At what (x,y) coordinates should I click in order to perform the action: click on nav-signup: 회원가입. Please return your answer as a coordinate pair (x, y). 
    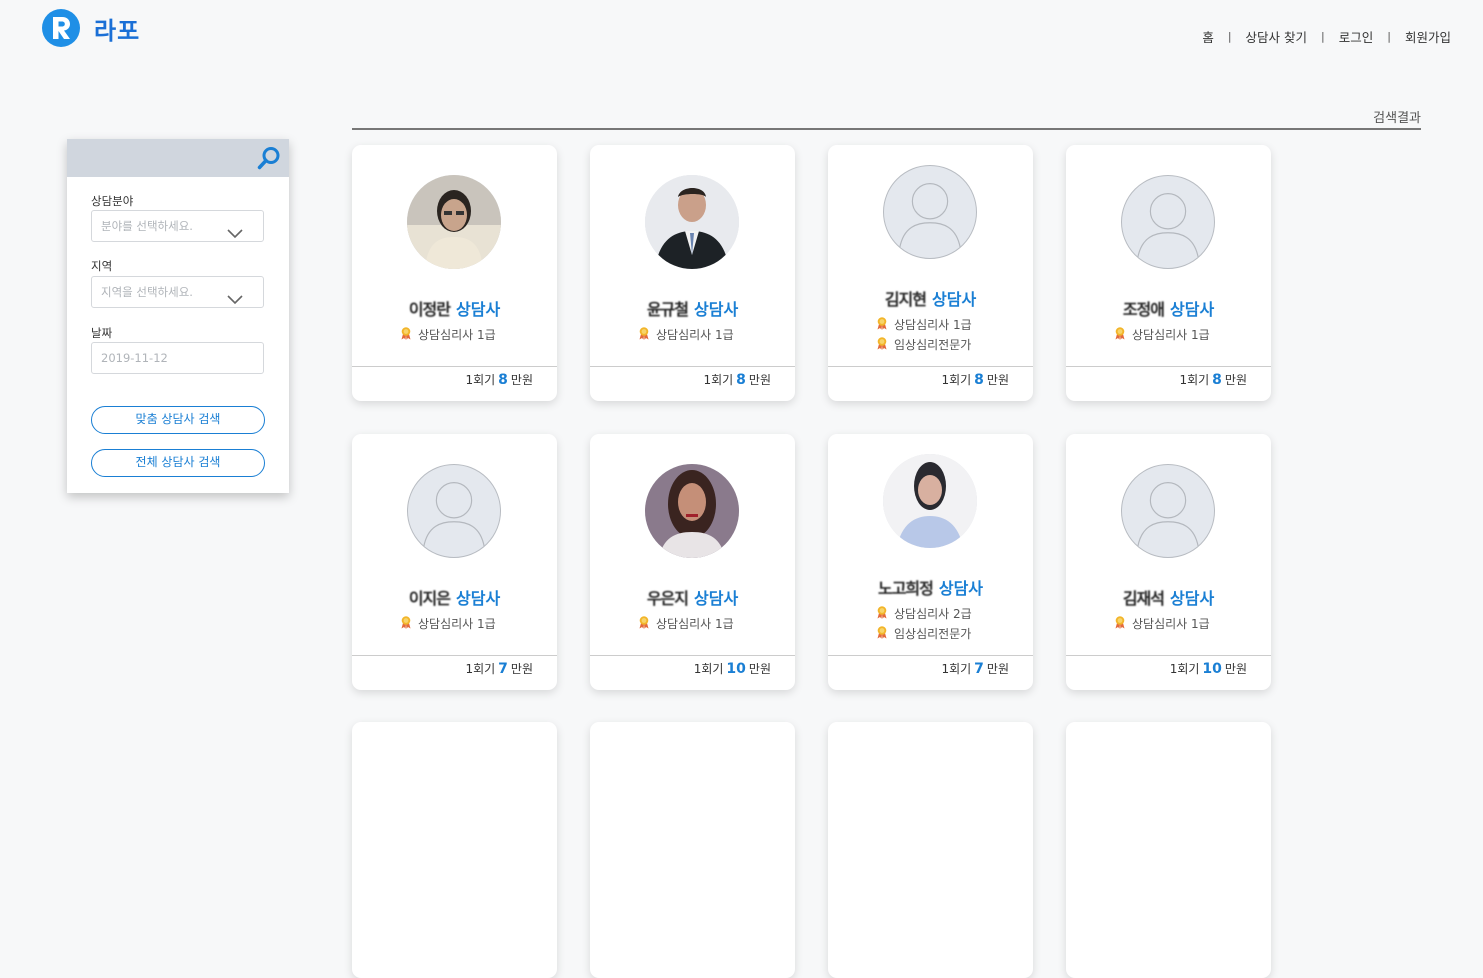
    Looking at the image, I should click on (1428, 36).